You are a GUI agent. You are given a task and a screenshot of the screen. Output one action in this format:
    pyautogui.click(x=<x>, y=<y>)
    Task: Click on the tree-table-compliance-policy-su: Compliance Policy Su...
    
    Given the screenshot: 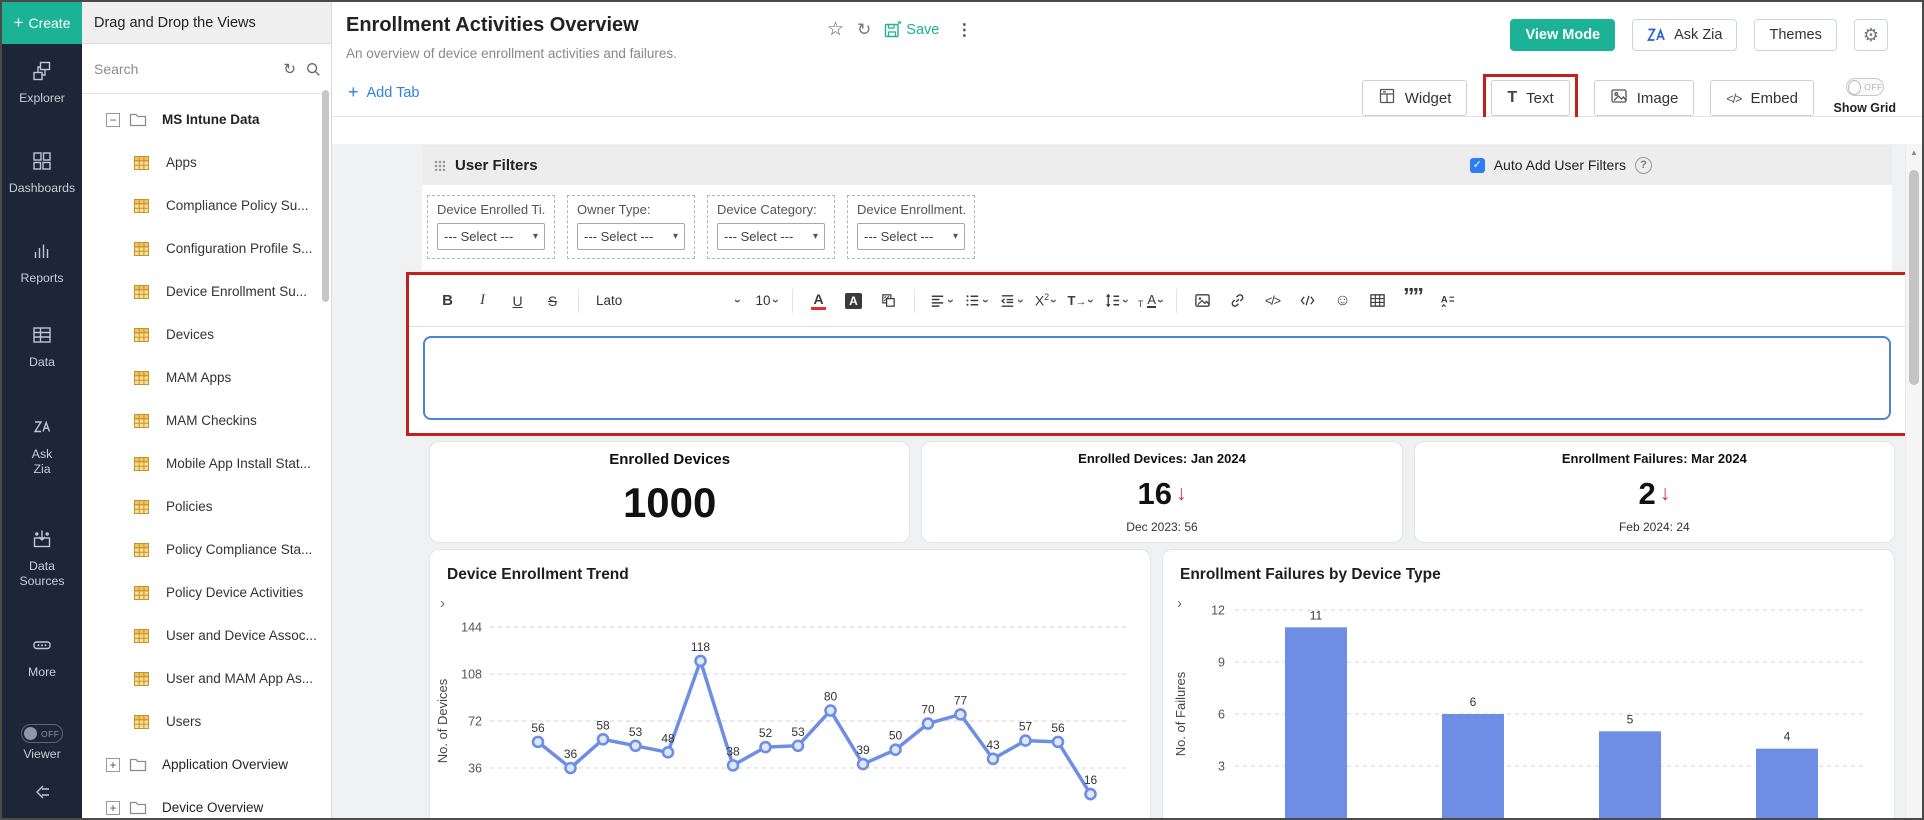 What is the action you would take?
    pyautogui.click(x=206, y=205)
    